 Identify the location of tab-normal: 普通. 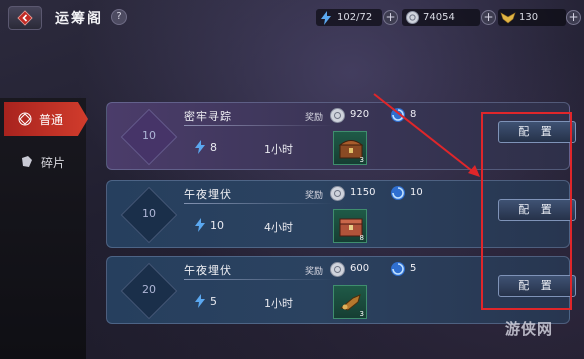
(46, 119).